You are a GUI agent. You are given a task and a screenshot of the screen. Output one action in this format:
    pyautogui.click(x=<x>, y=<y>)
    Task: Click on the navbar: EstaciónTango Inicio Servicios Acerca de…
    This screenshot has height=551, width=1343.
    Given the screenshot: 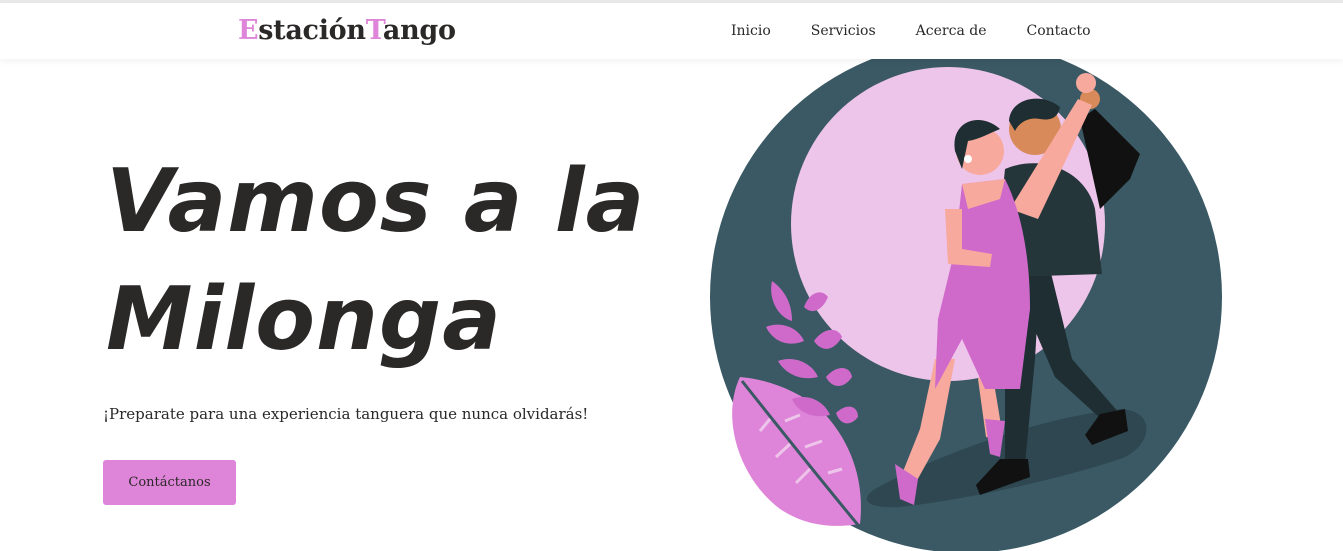 What is the action you would take?
    pyautogui.click(x=671, y=31)
    